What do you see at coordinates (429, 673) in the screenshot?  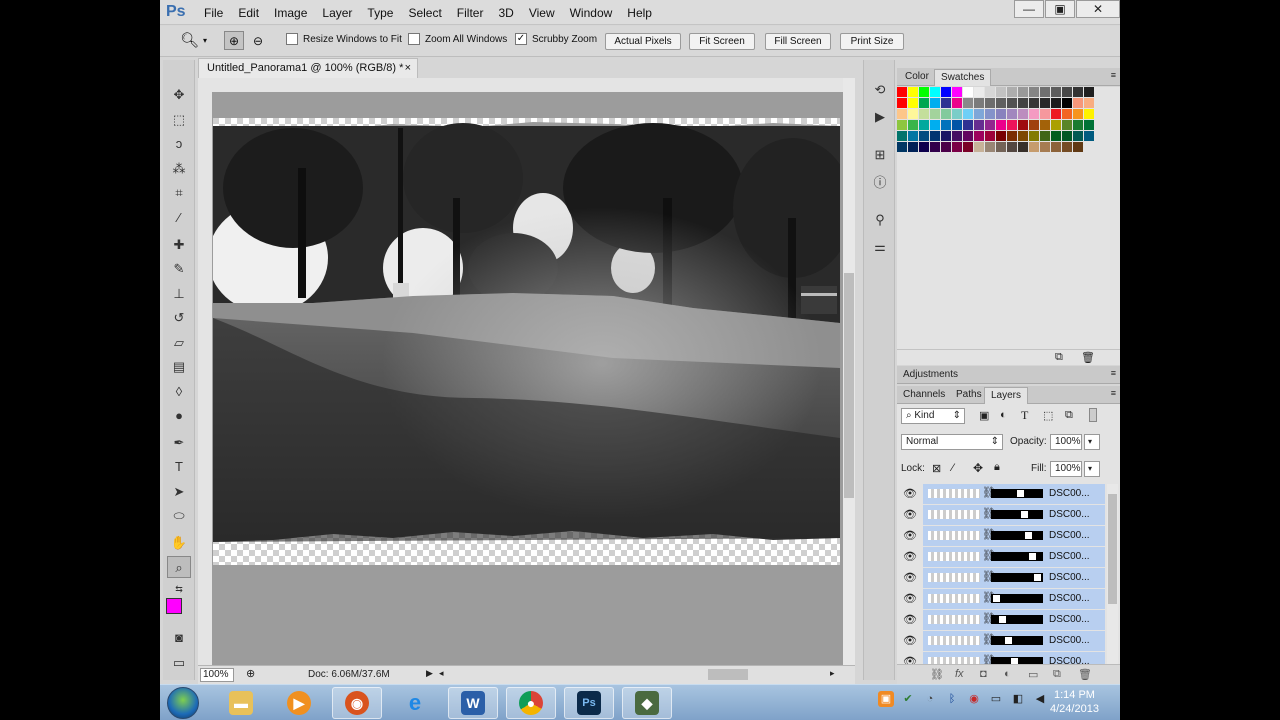 I see `status-menu-arrow-icon: ▶` at bounding box center [429, 673].